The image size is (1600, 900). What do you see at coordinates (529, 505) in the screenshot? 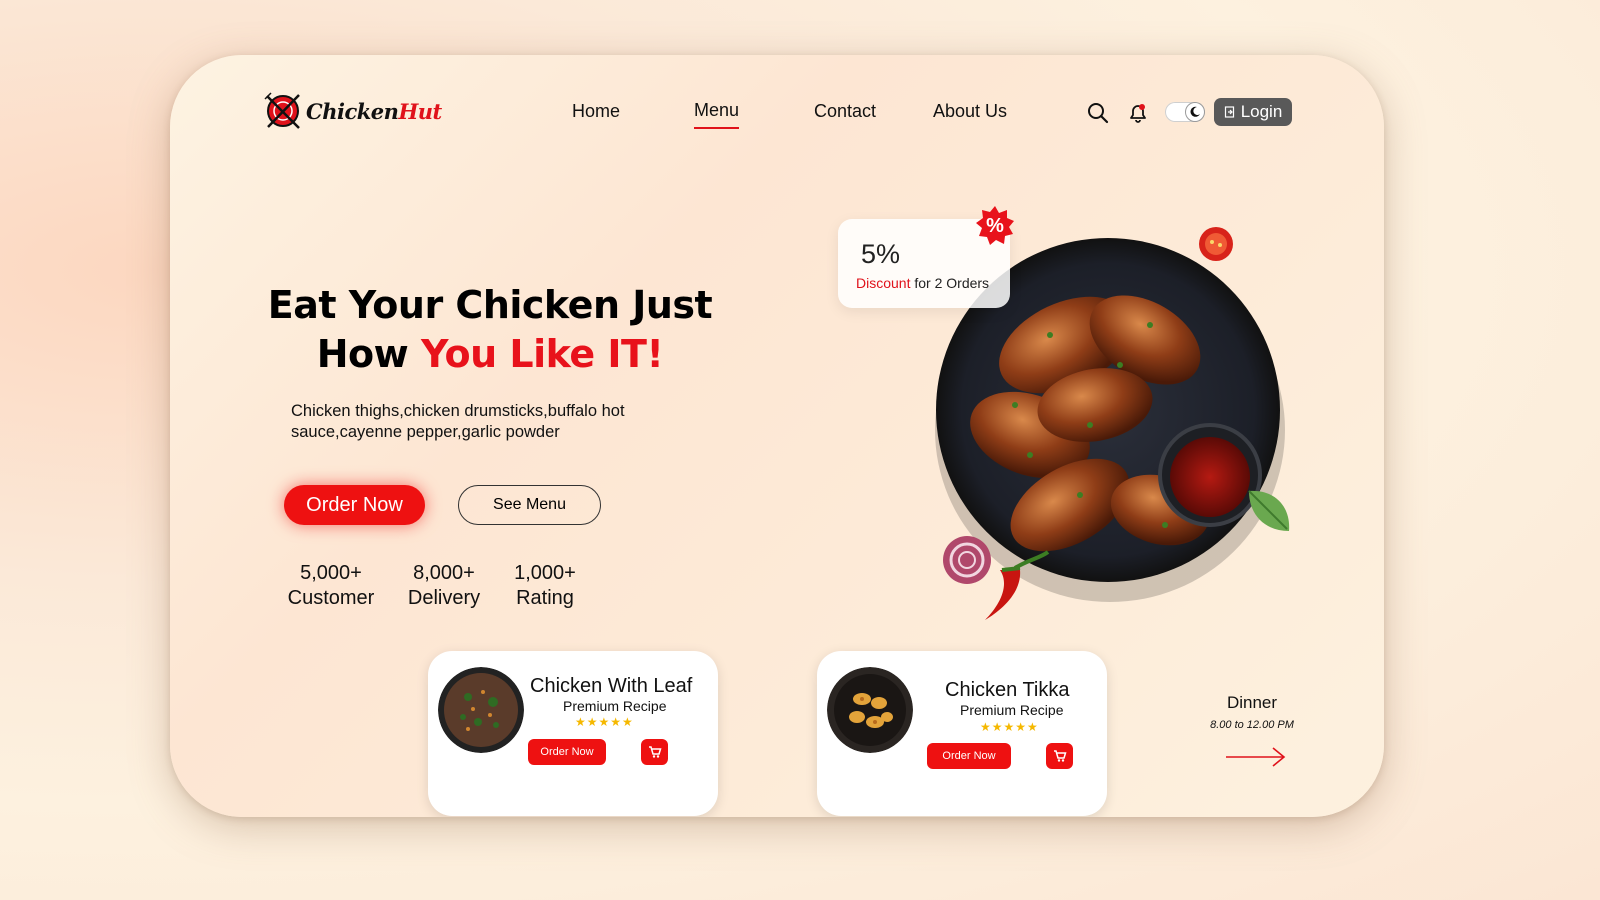
I see `see-menu-button: See Menu` at bounding box center [529, 505].